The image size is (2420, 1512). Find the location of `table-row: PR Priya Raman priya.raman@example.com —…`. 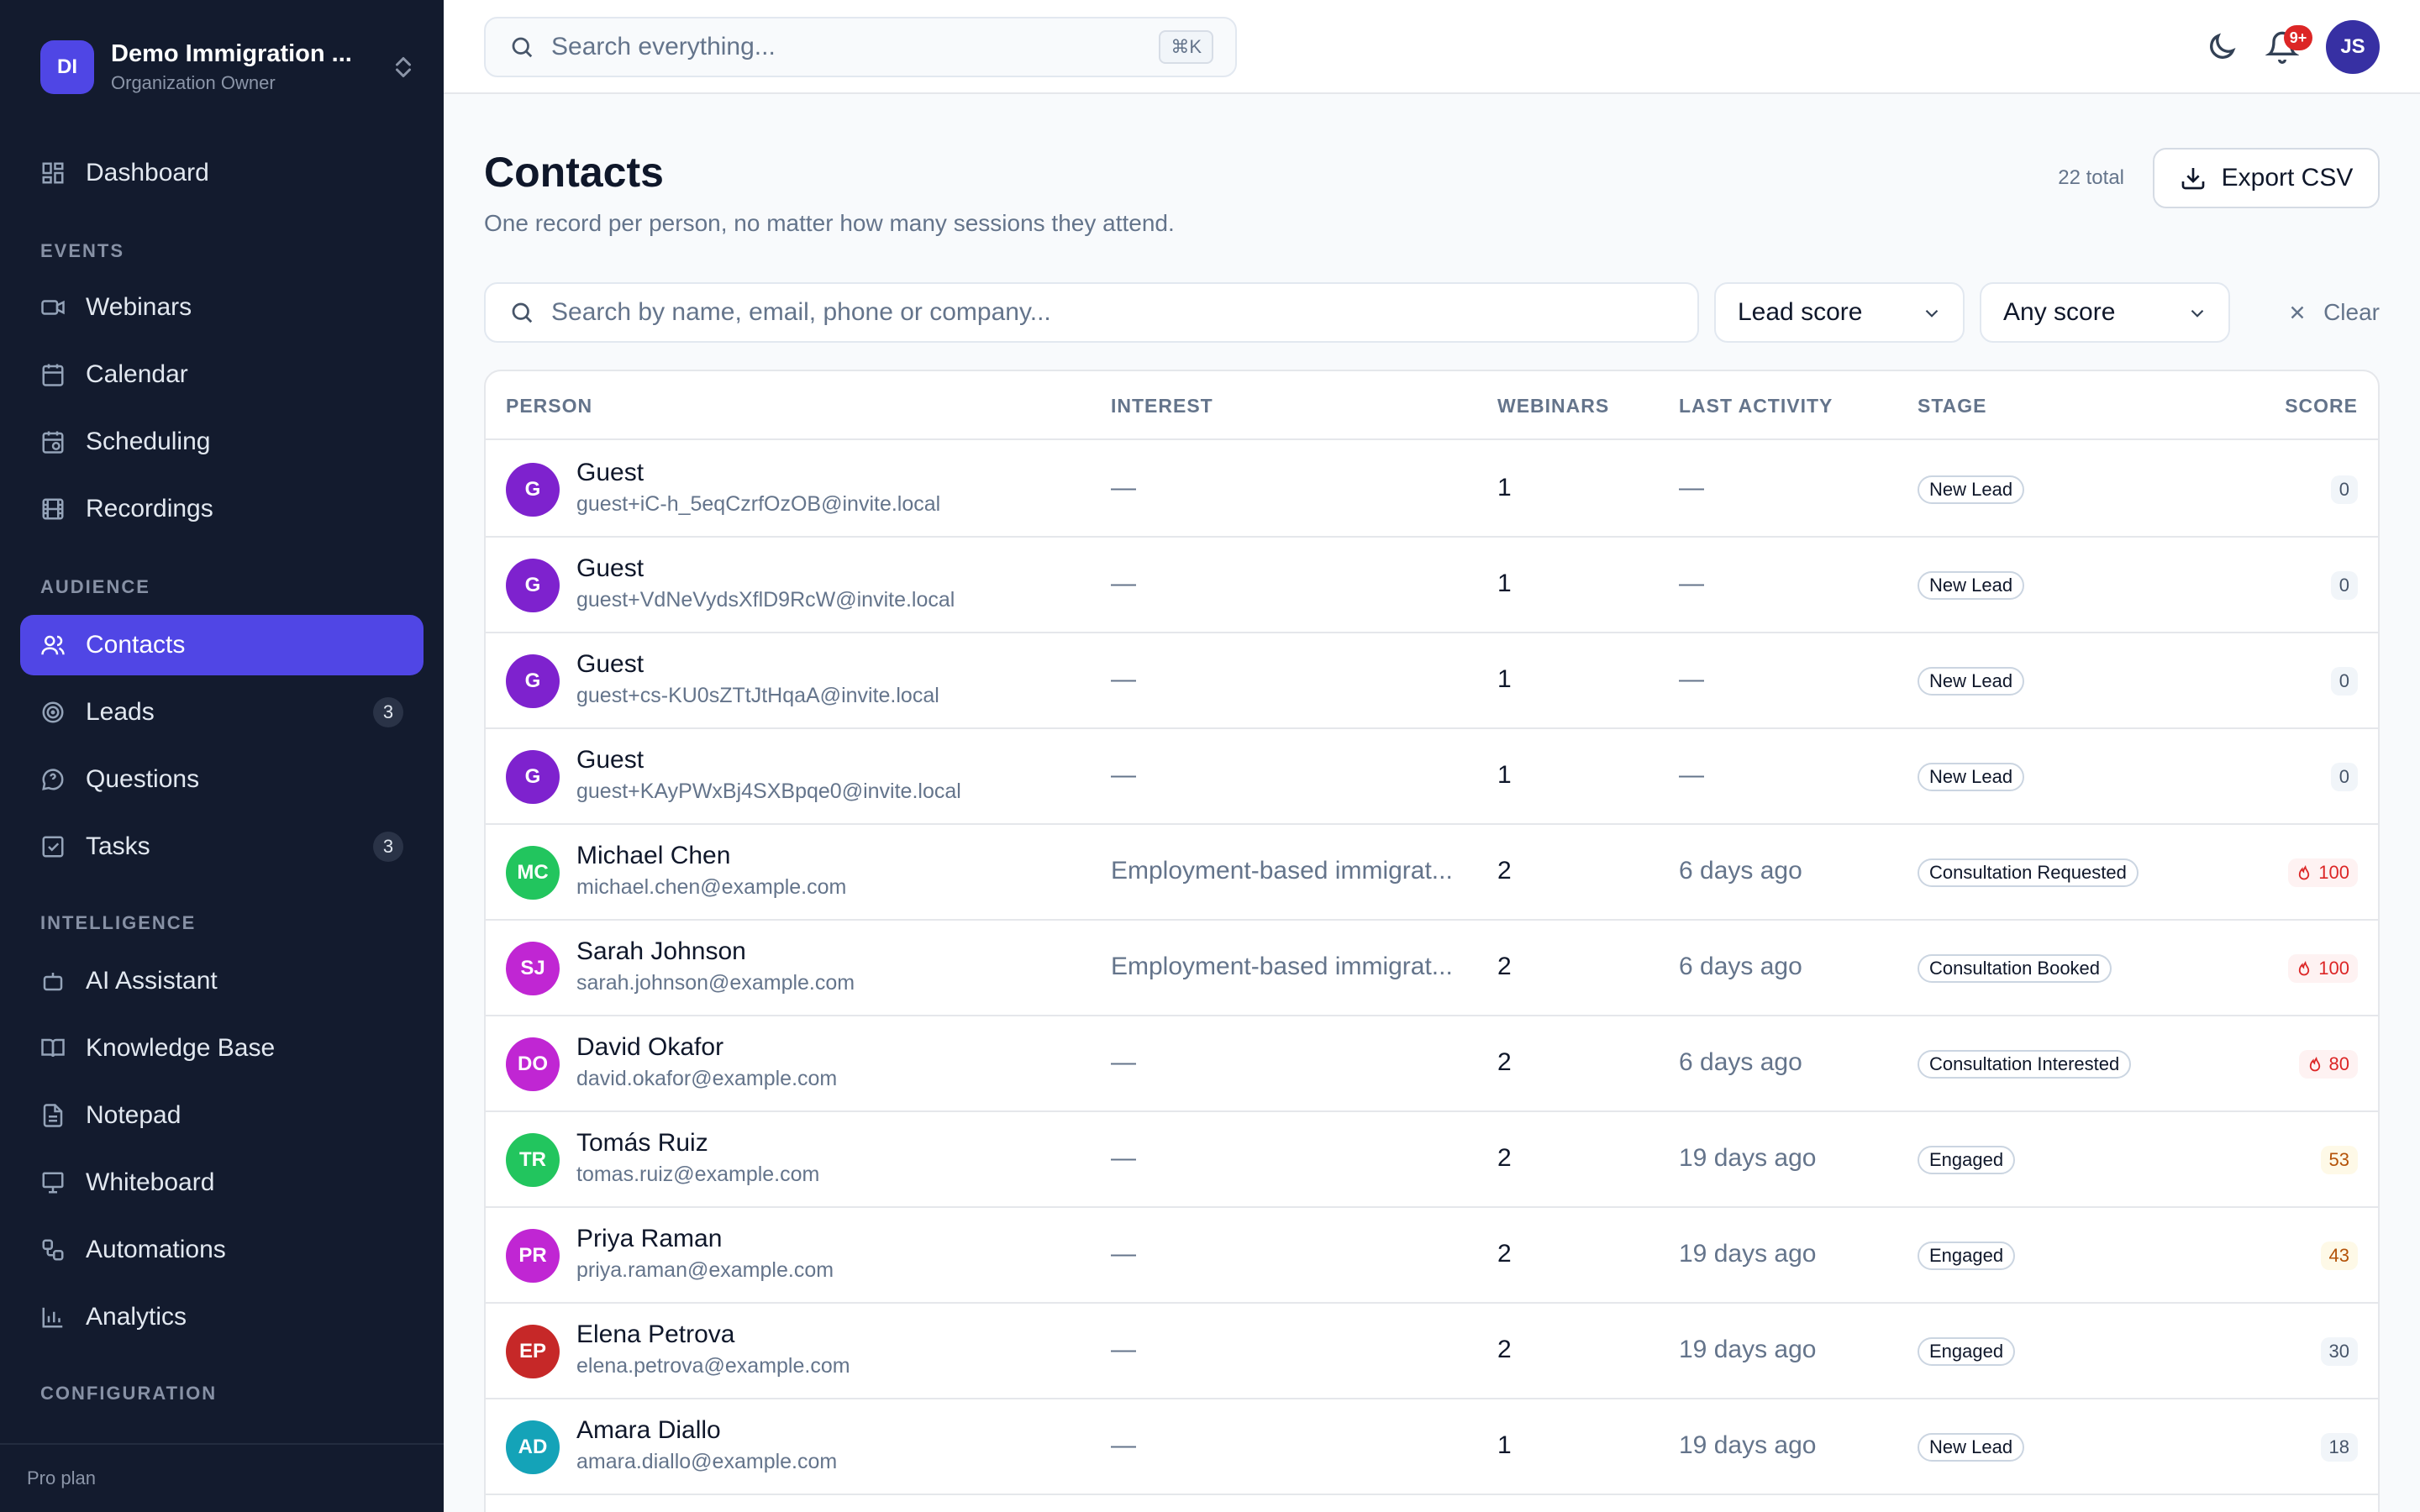

table-row: PR Priya Raman priya.raman@example.com —… is located at coordinates (1432, 1256).